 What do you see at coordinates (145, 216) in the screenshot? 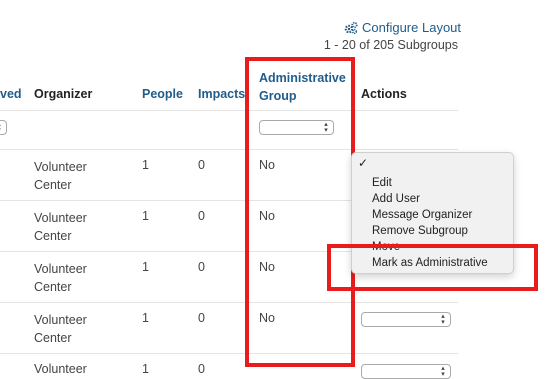
I see `row-2-people: 1` at bounding box center [145, 216].